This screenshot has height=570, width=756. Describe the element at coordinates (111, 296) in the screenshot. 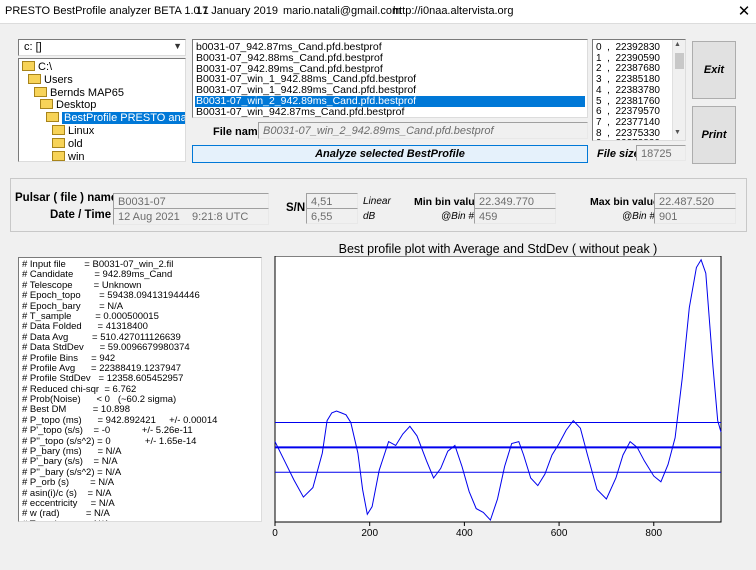

I see `info-line: # Epoch_topo = 59438.094131944446` at that location.